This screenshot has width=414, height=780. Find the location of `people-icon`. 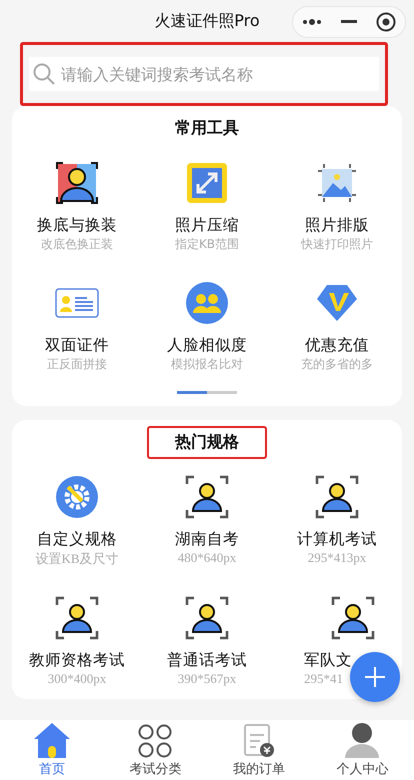

people-icon is located at coordinates (207, 303).